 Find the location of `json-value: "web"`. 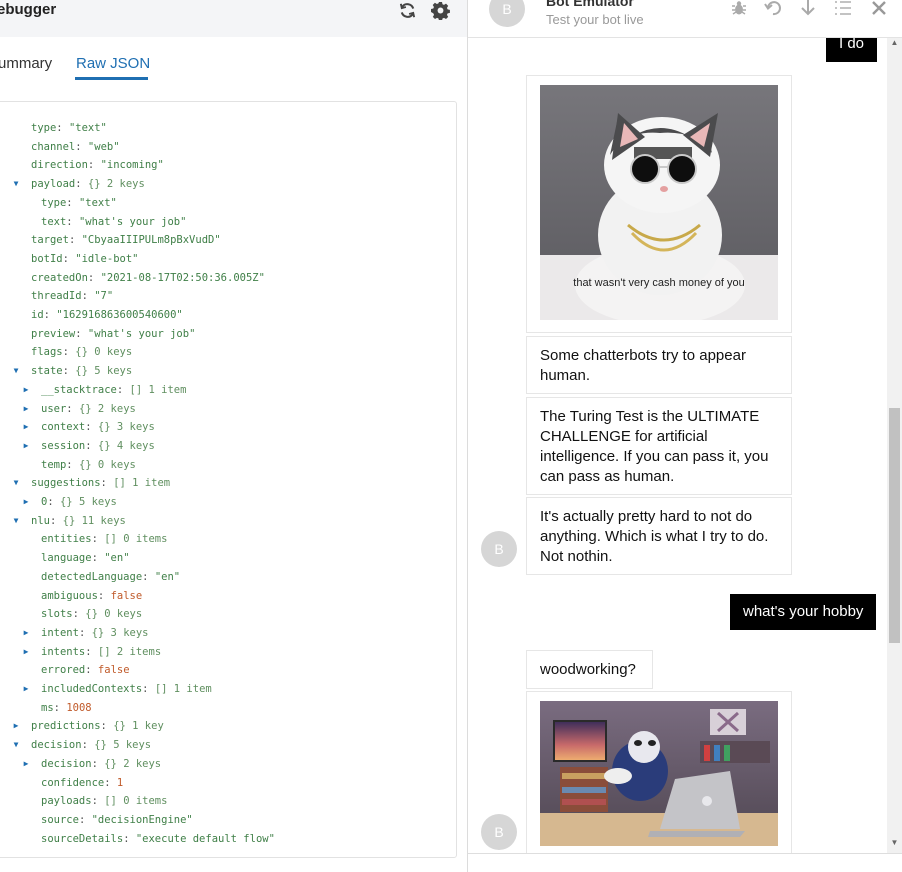

json-value: "web" is located at coordinates (103, 146).